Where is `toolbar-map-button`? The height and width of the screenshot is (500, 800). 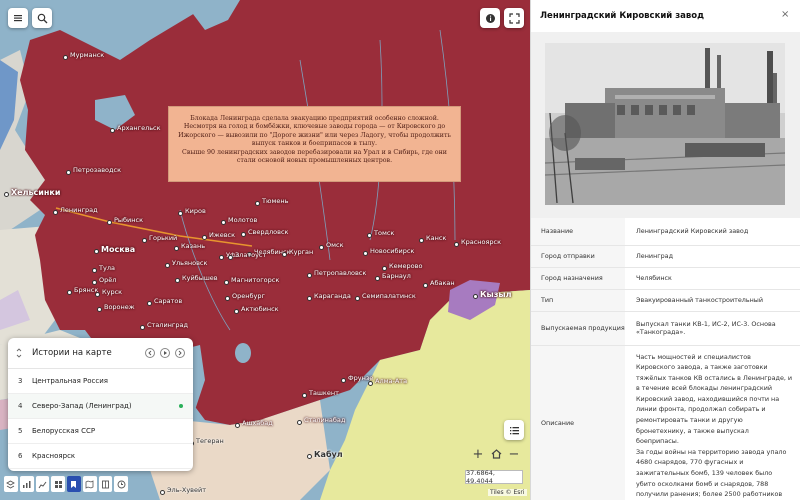 toolbar-map-button is located at coordinates (89, 484).